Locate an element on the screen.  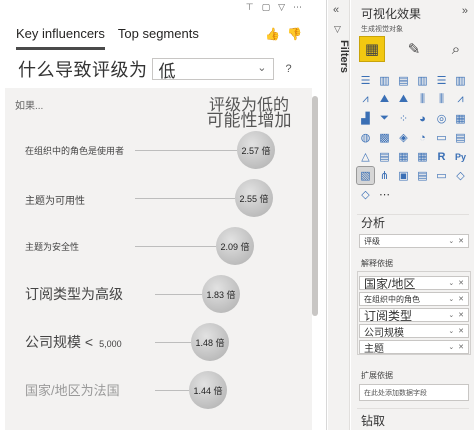
help-icon: ? is located at coordinates (289, 69).